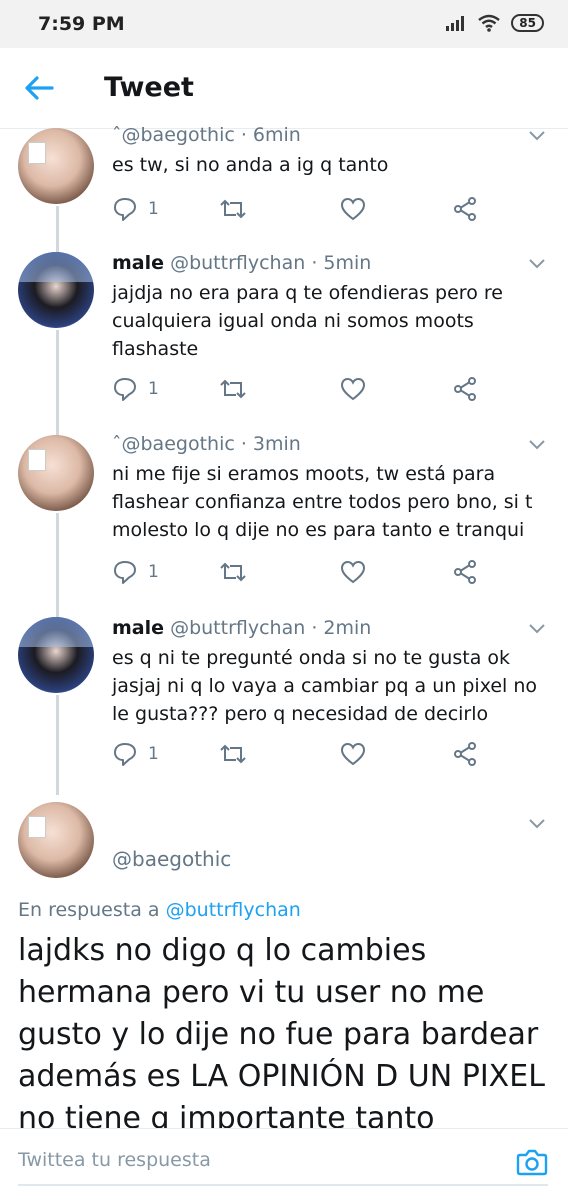 This screenshot has height=1201, width=568. Describe the element at coordinates (455, 23) in the screenshot. I see `signal-icon` at that location.